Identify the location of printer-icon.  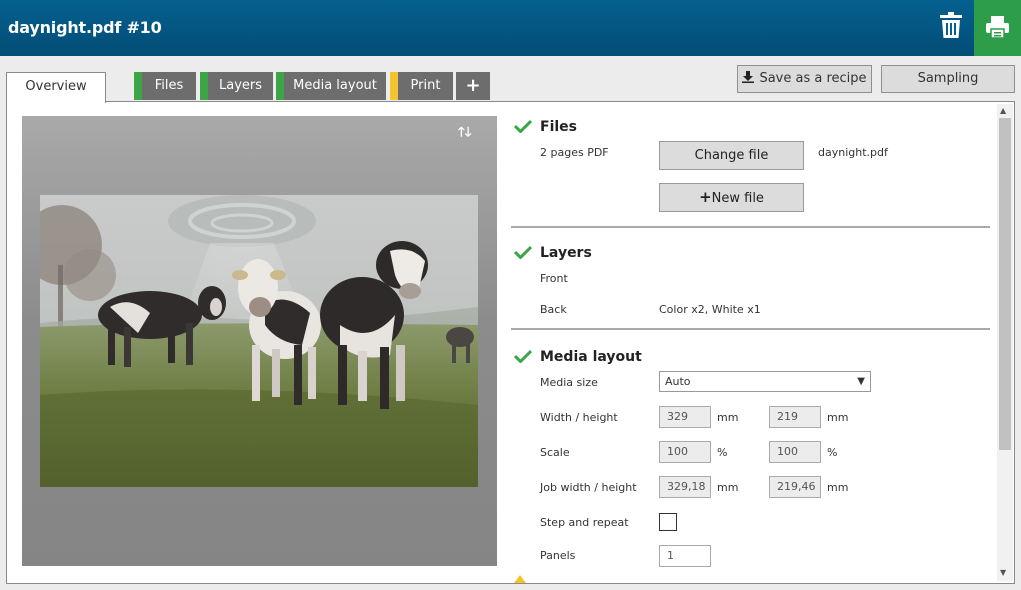
(997, 27).